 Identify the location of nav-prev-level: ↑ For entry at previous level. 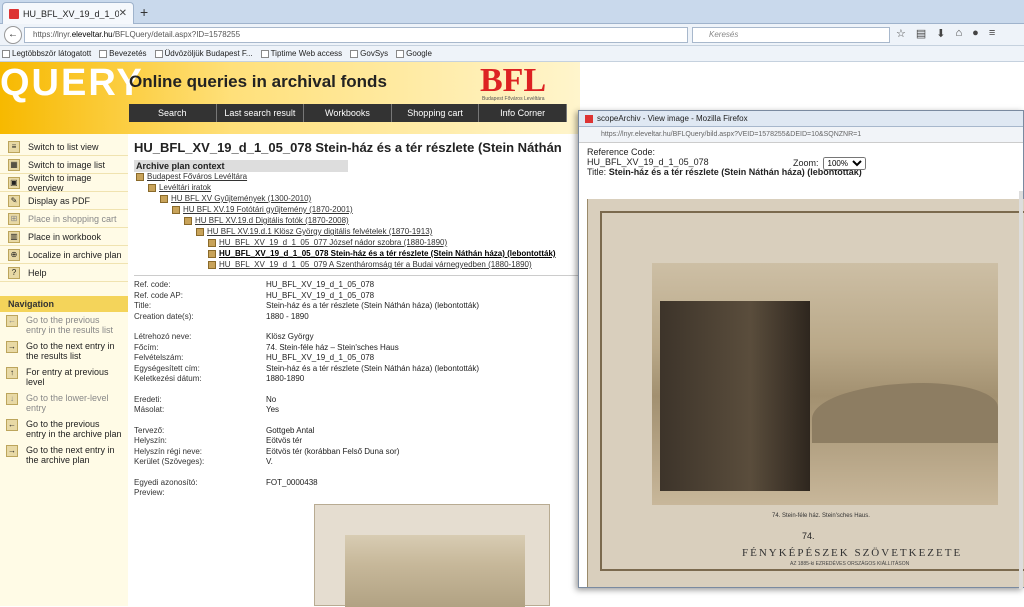
(64, 377).